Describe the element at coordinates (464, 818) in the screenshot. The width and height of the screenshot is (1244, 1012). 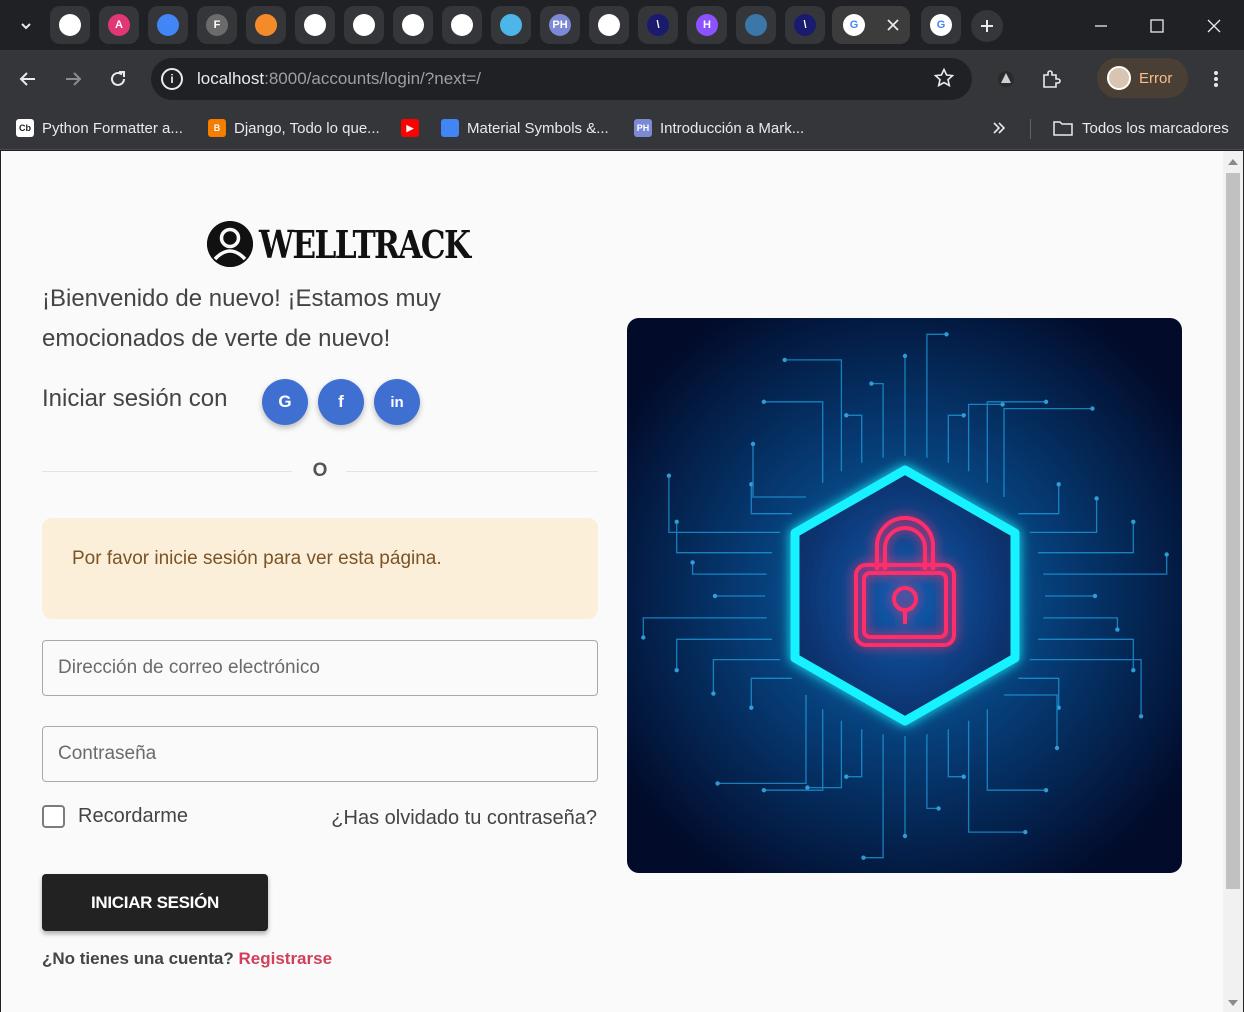
I see `forgot-password-link: ¿Has olvidado tu contraseña?` at that location.